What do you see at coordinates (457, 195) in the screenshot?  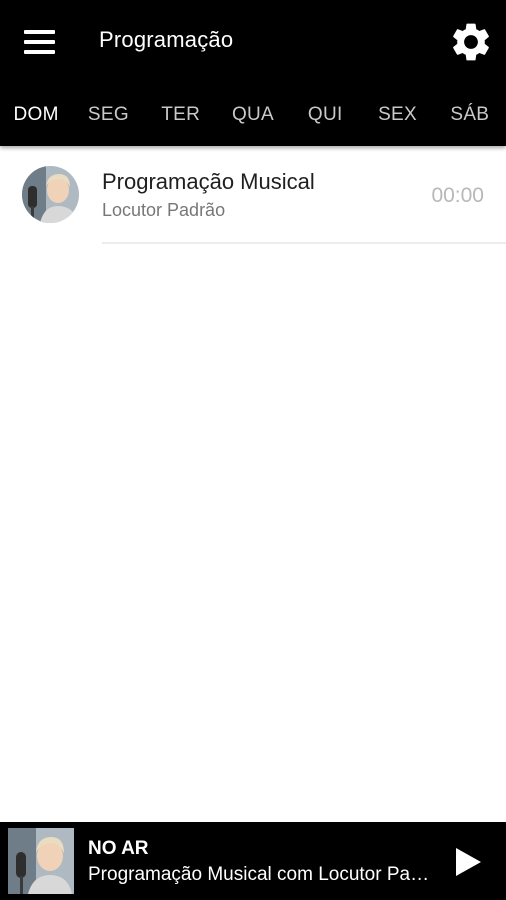 I see `program-time: 00:00` at bounding box center [457, 195].